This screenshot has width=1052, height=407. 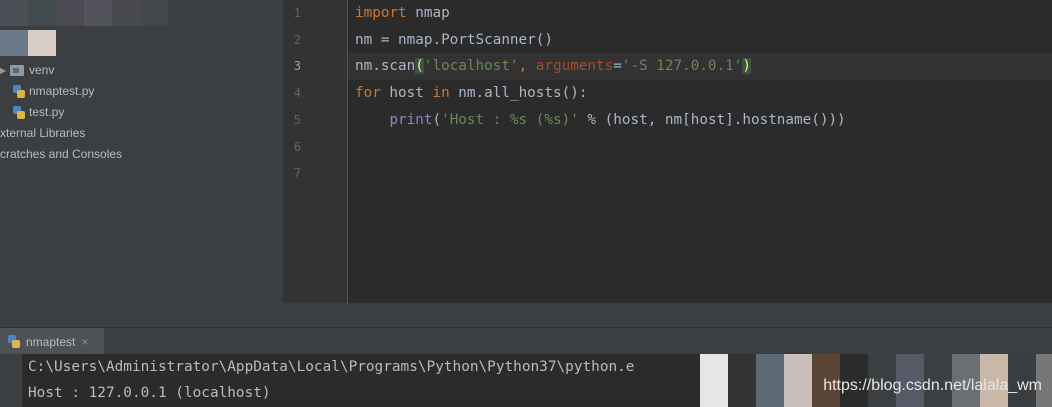 I want to click on tree-item-scratches: cratches and Consoles, so click(x=61, y=154).